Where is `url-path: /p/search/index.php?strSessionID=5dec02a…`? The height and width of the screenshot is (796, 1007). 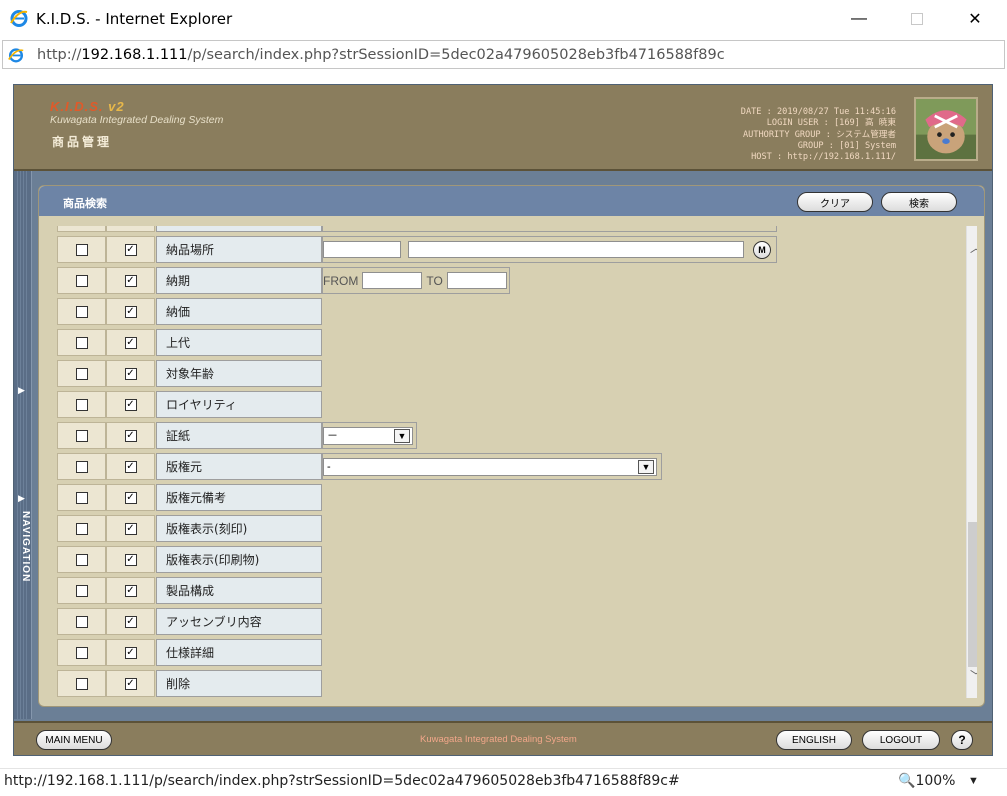 url-path: /p/search/index.php?strSessionID=5dec02a… is located at coordinates (456, 55).